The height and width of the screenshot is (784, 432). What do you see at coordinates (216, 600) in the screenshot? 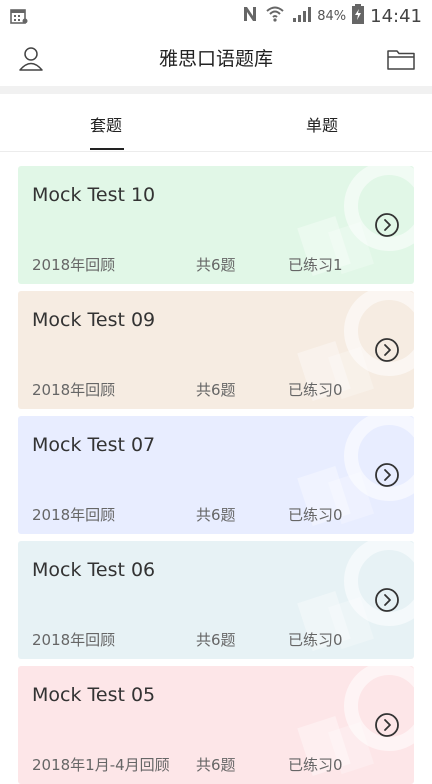
I see `mock-test-card: Mock Test 06 2018年回顾 共6题 已练习0` at bounding box center [216, 600].